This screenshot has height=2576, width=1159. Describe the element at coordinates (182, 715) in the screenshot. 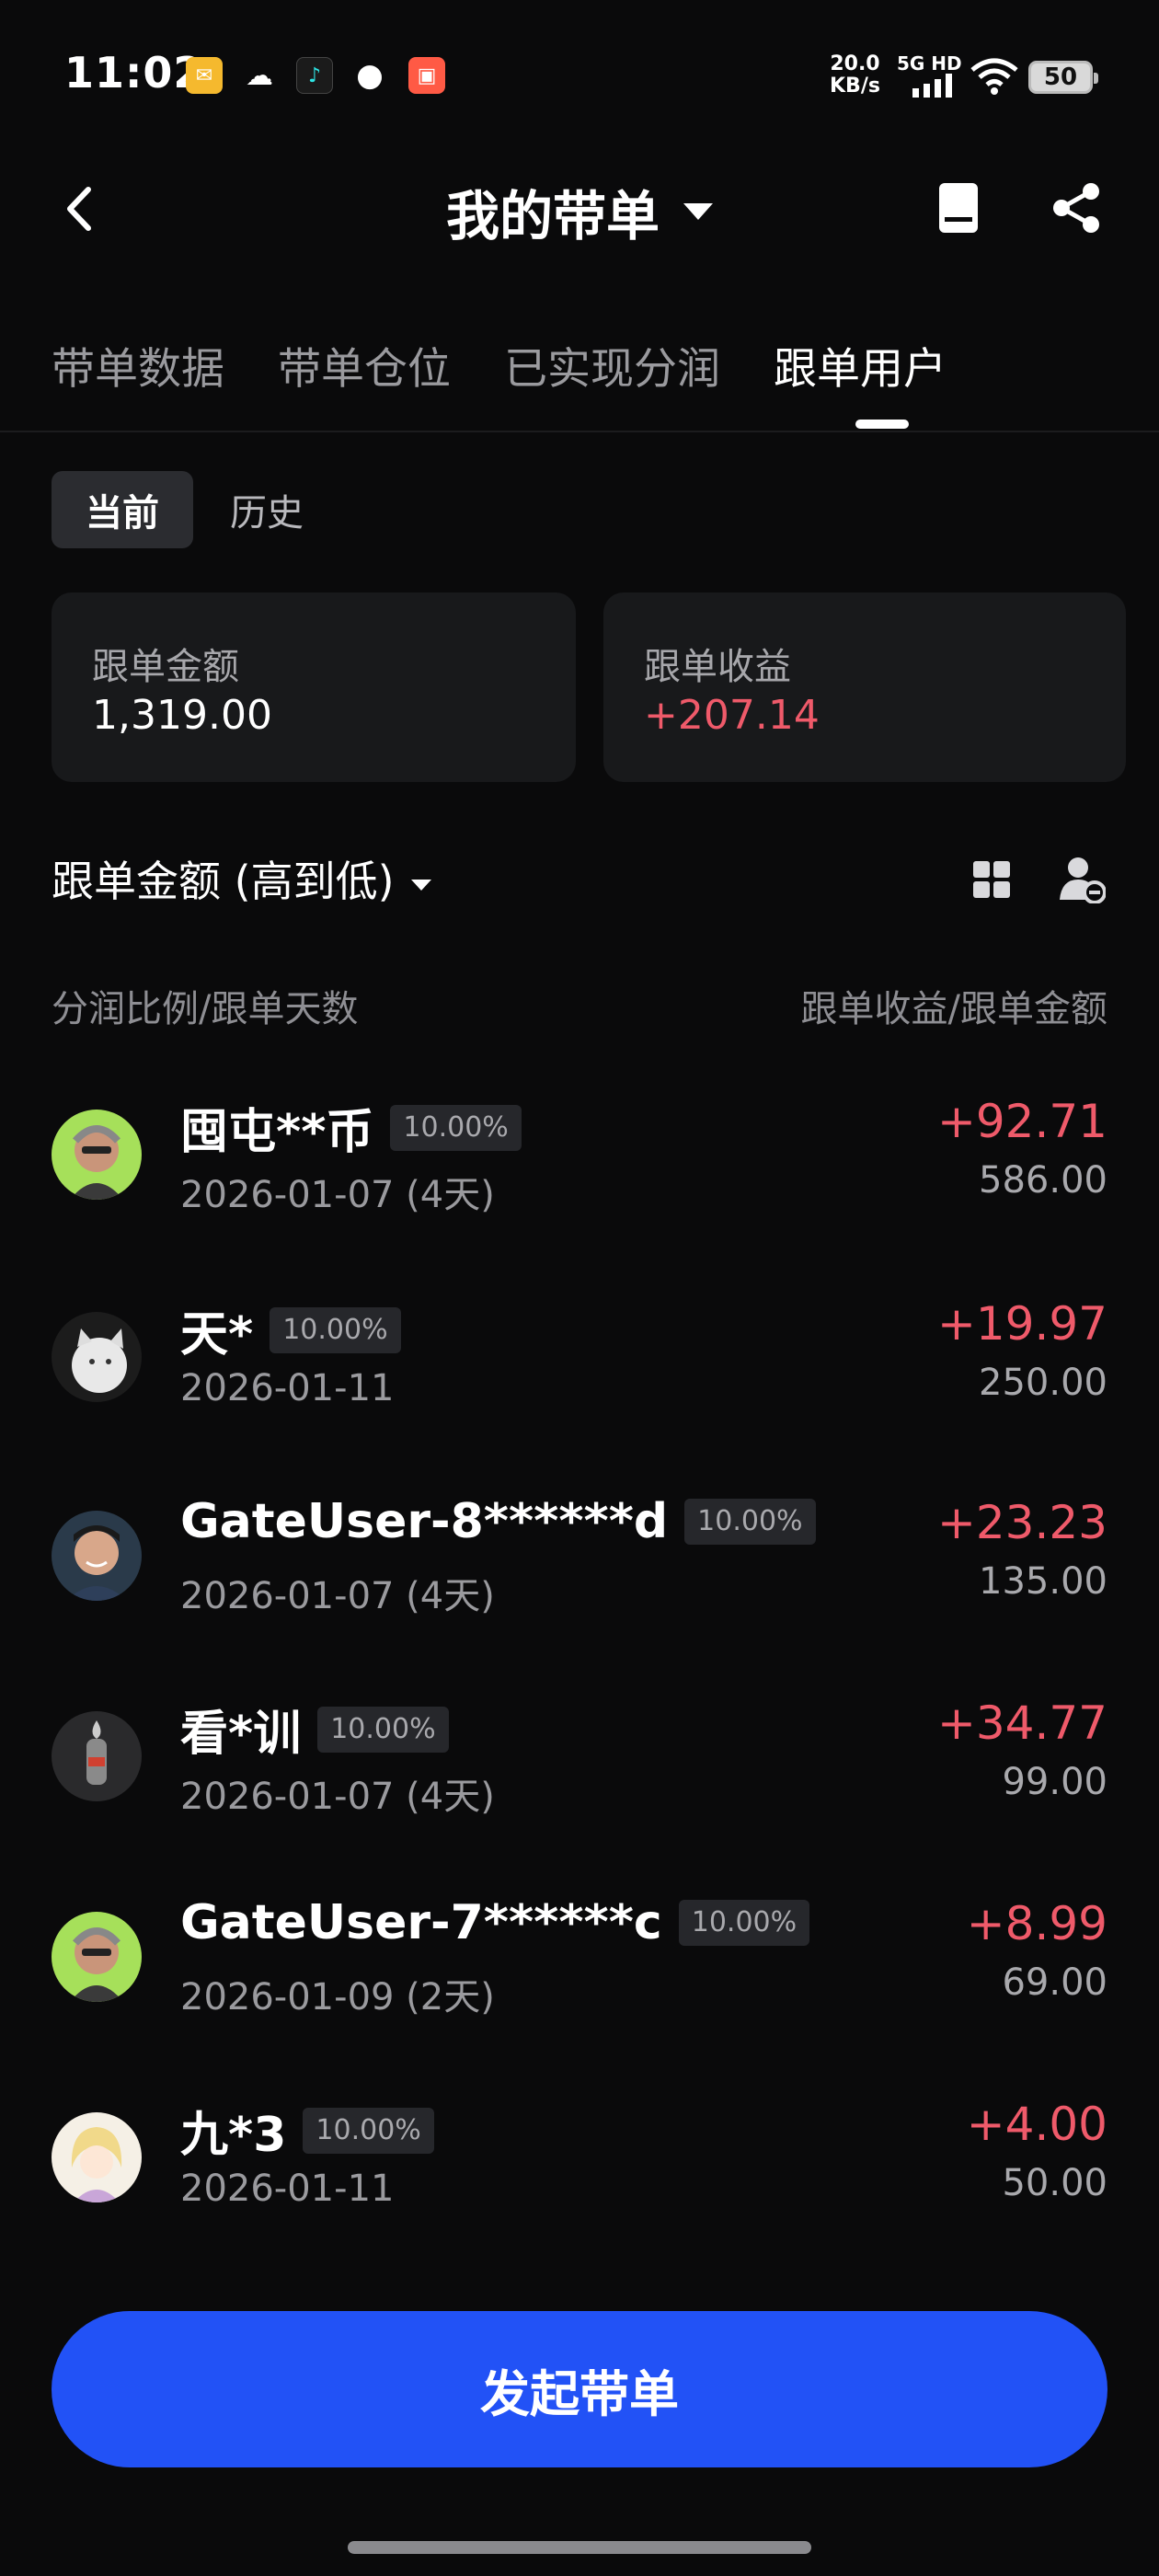

I see `copy-amount-value: 1,319.00` at that location.